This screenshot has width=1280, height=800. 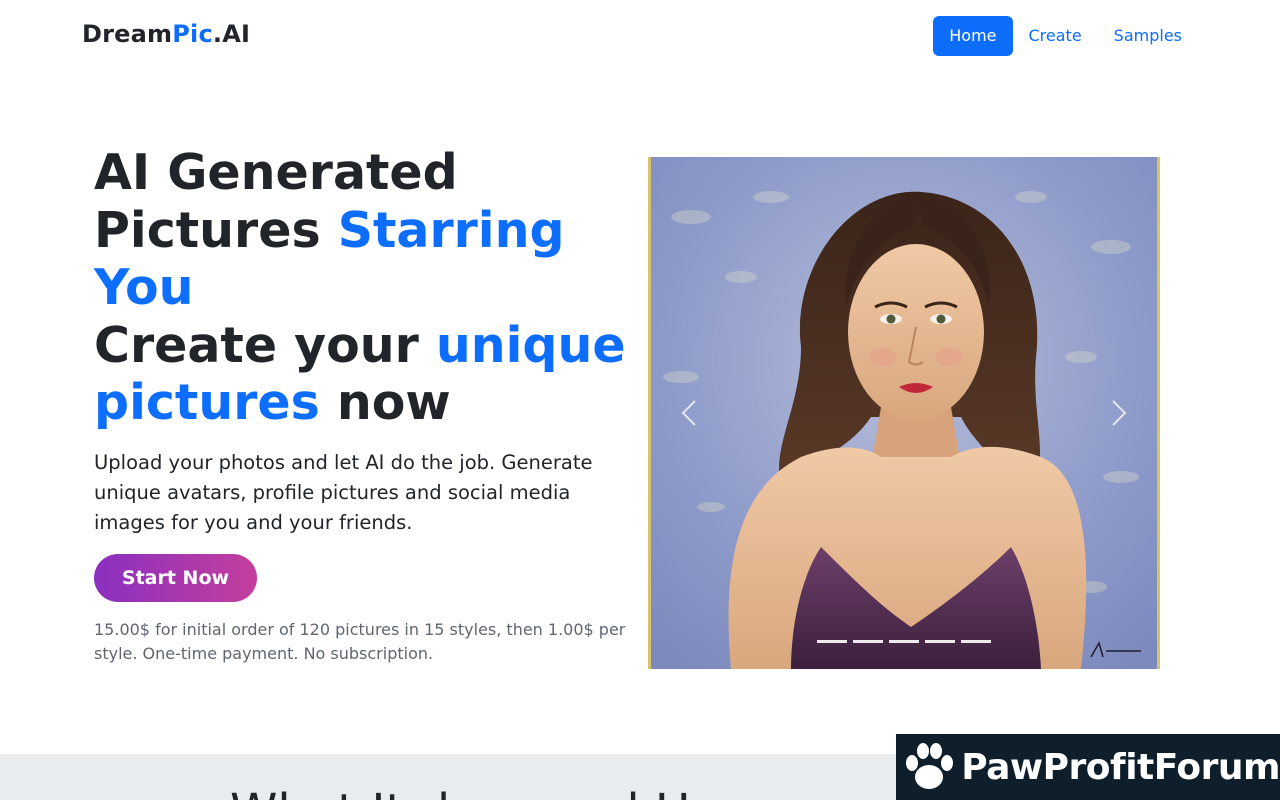 What do you see at coordinates (640, 36) in the screenshot?
I see `navbar: DreamPic.AI Home Create Samples` at bounding box center [640, 36].